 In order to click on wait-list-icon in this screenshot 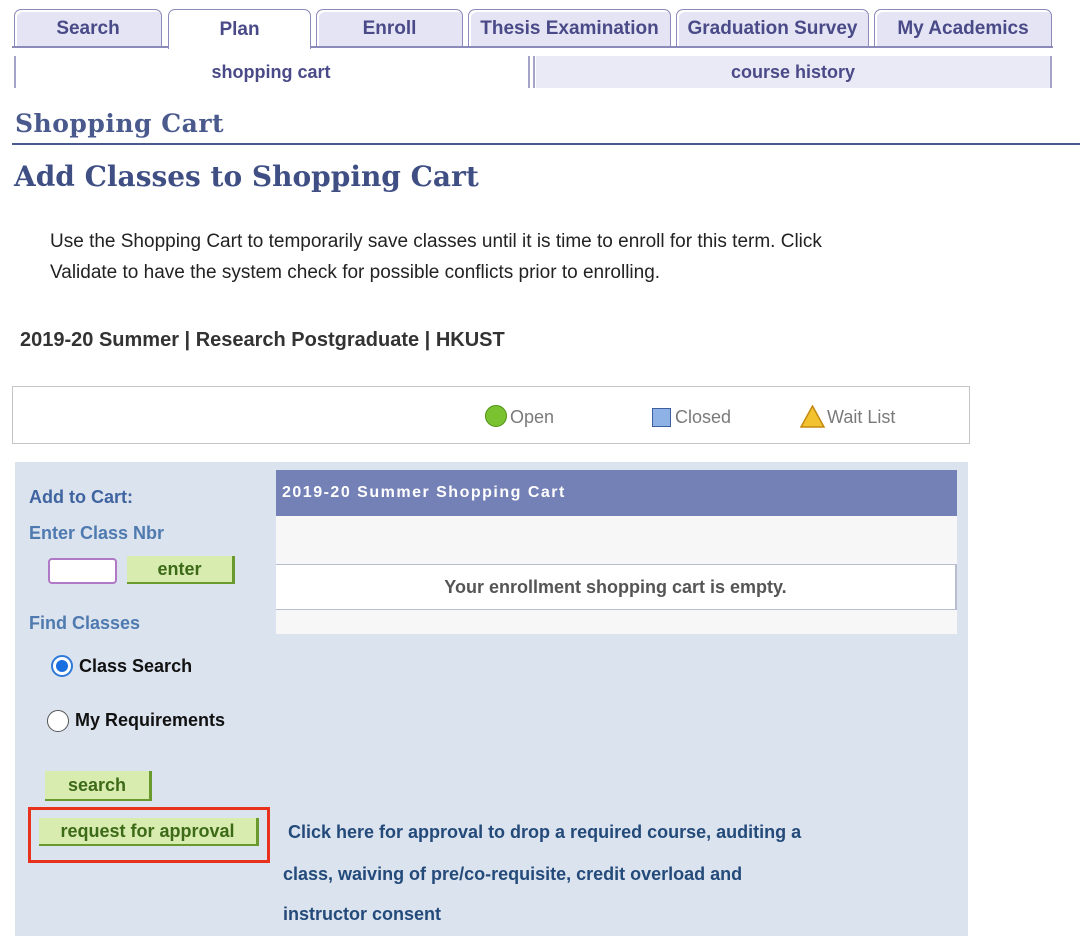, I will do `click(812, 416)`.